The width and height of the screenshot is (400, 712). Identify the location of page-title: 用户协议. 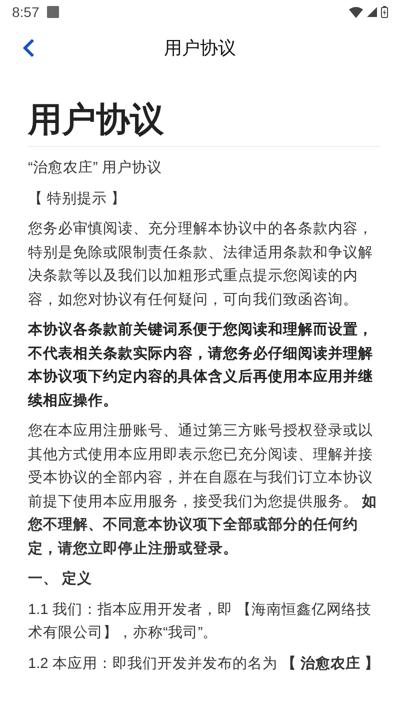
(200, 48).